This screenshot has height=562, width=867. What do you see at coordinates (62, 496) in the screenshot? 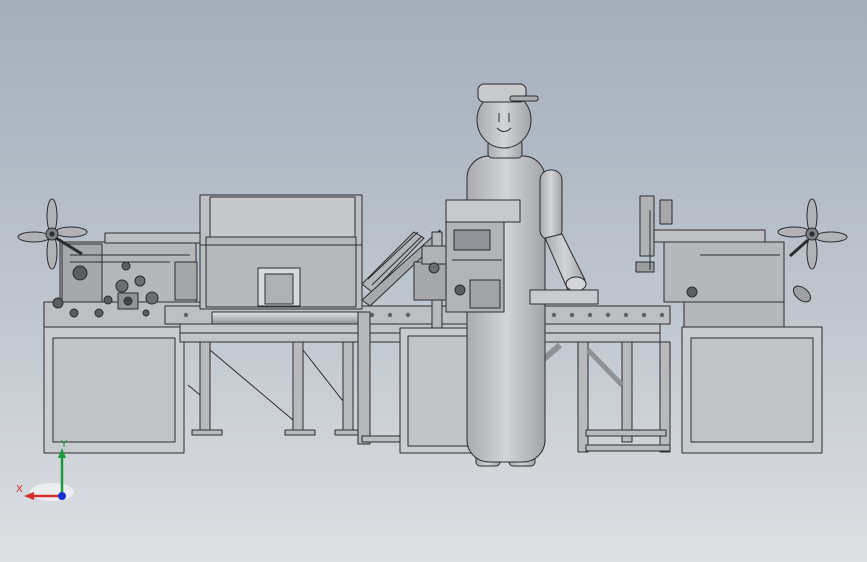
I see `z-axis-dot` at bounding box center [62, 496].